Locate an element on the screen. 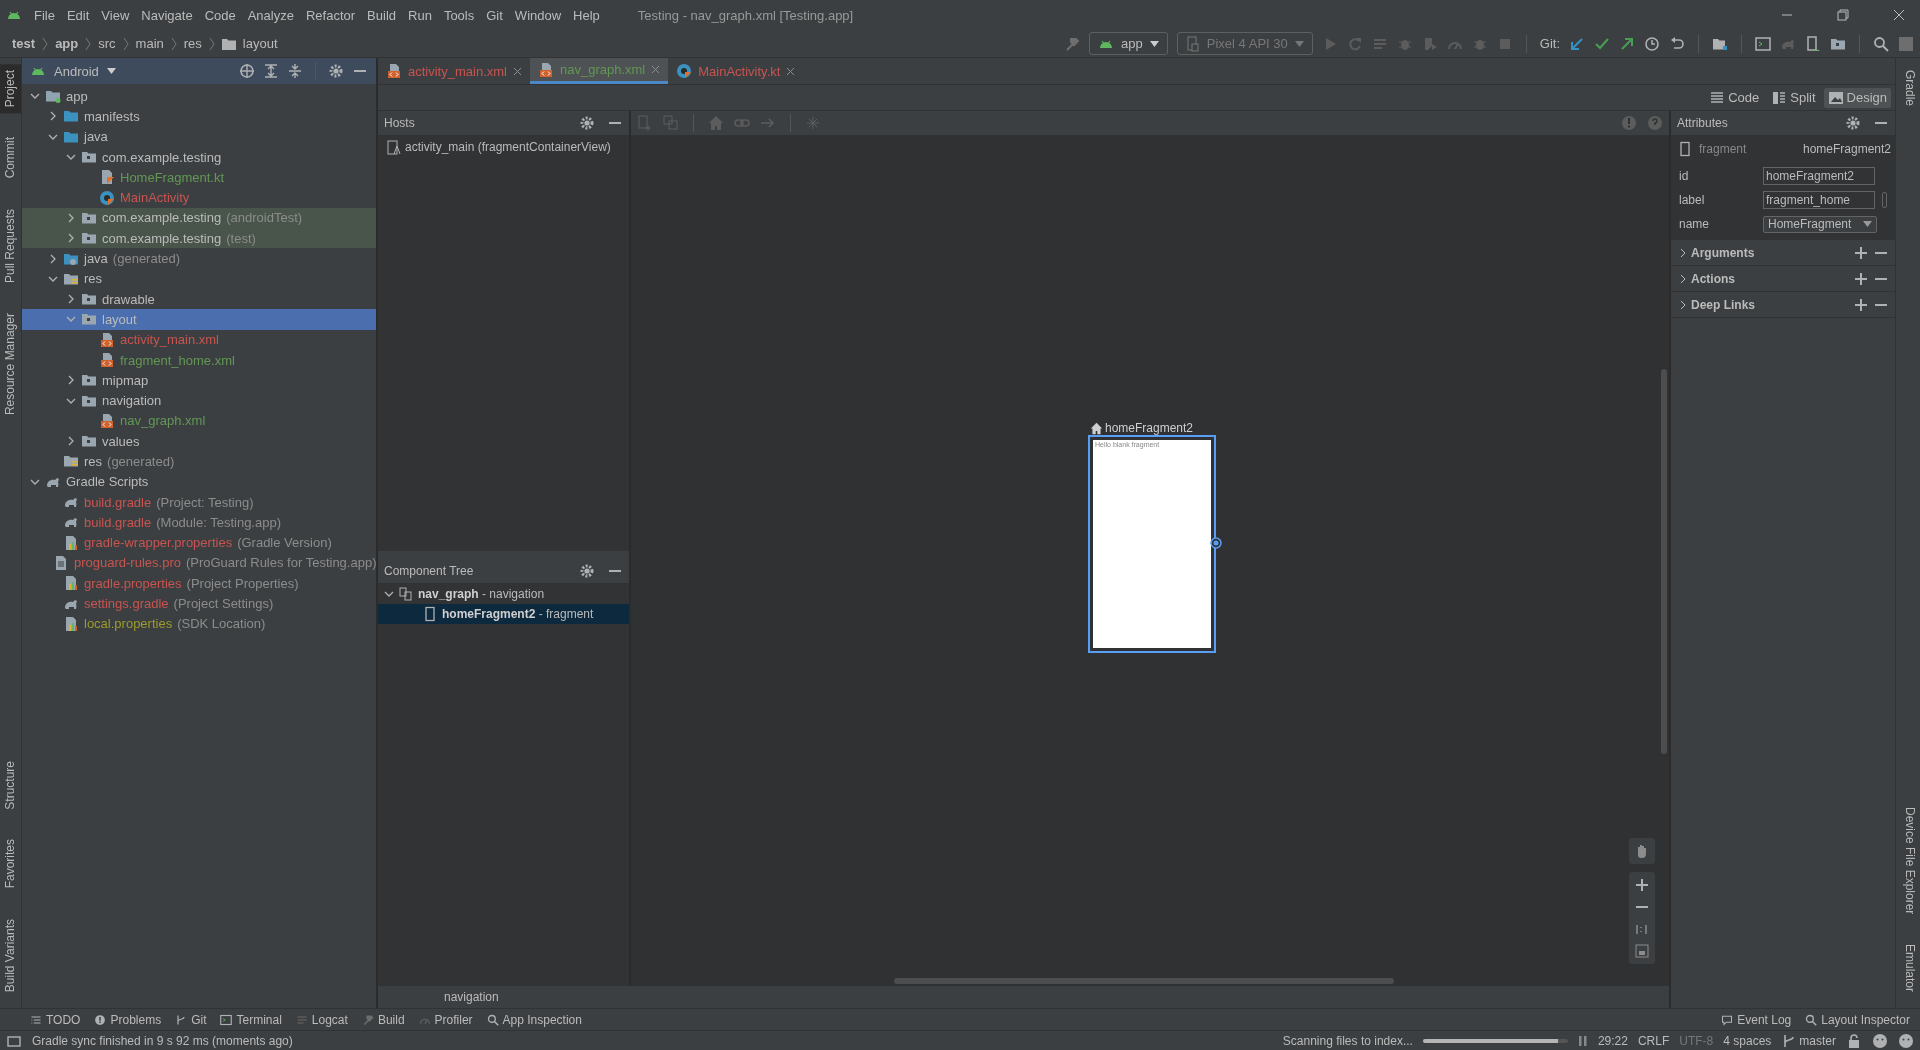 This screenshot has height=1050, width=1920. square-icon is located at coordinates (1906, 43).